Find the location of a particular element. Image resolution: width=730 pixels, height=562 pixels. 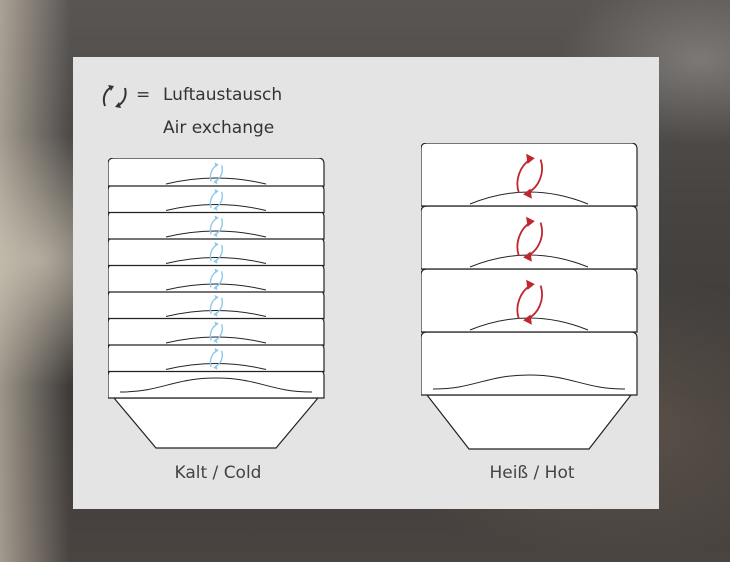

legend-label-de: Luftaustausch is located at coordinates (223, 95).